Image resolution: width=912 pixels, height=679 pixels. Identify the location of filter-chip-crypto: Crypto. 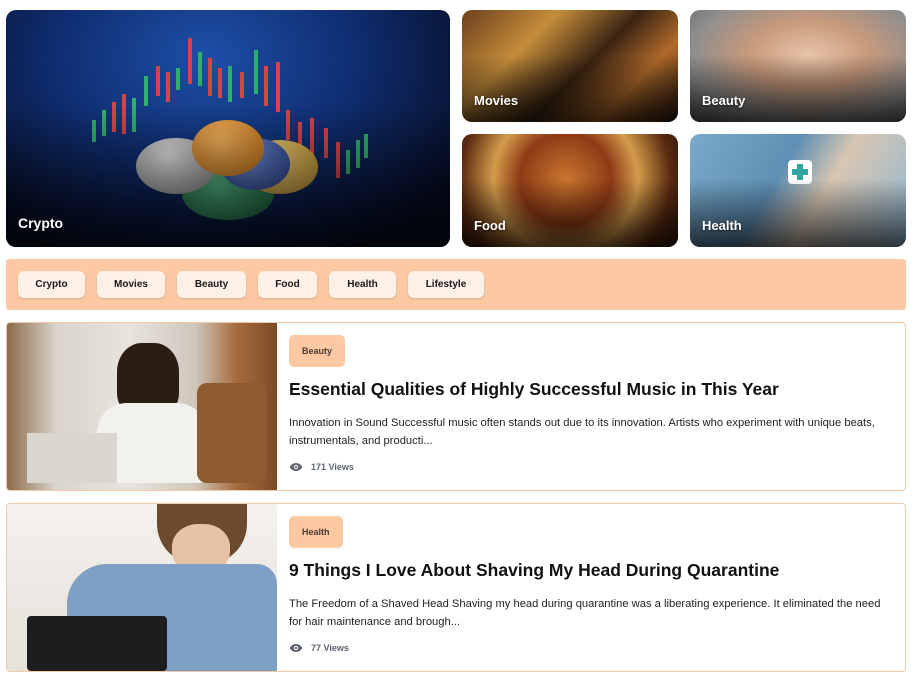
(51, 284).